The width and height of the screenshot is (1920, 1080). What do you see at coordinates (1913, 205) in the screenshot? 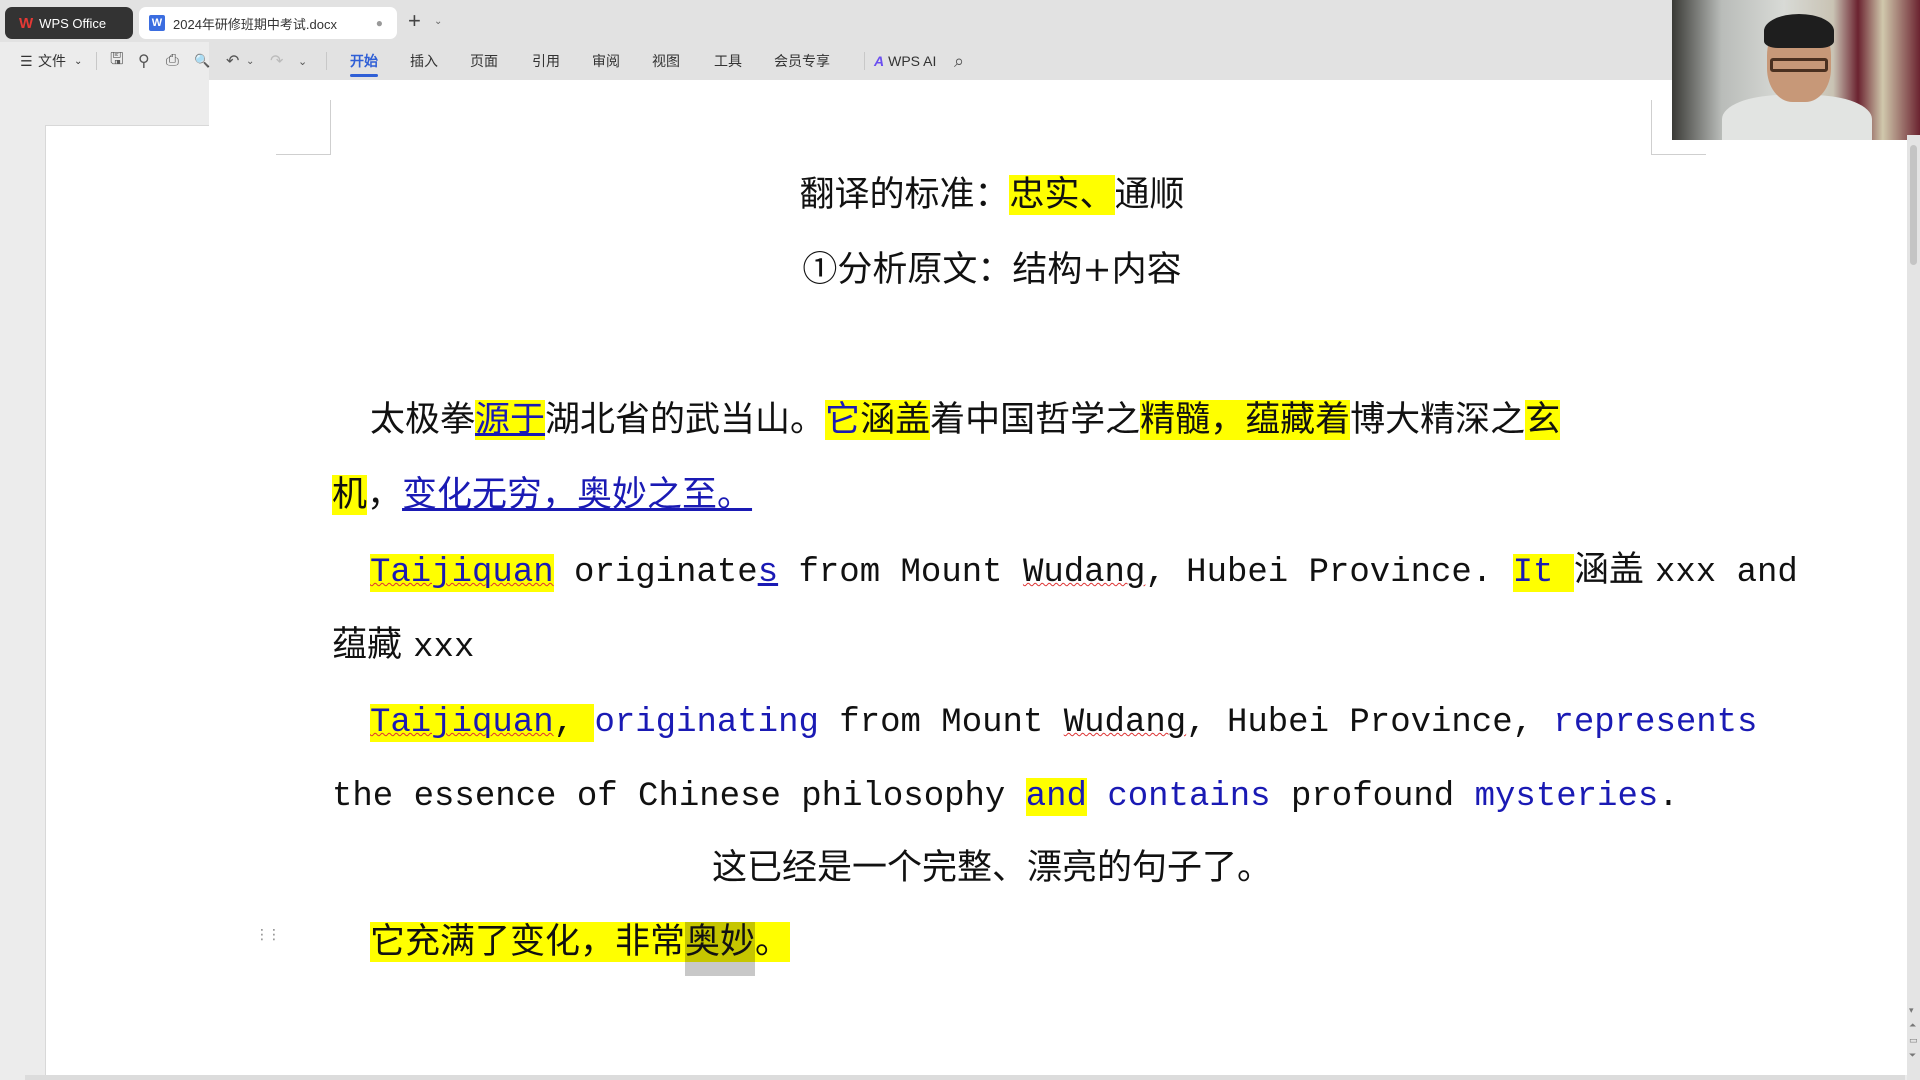
I see `scrollbar-thumb` at bounding box center [1913, 205].